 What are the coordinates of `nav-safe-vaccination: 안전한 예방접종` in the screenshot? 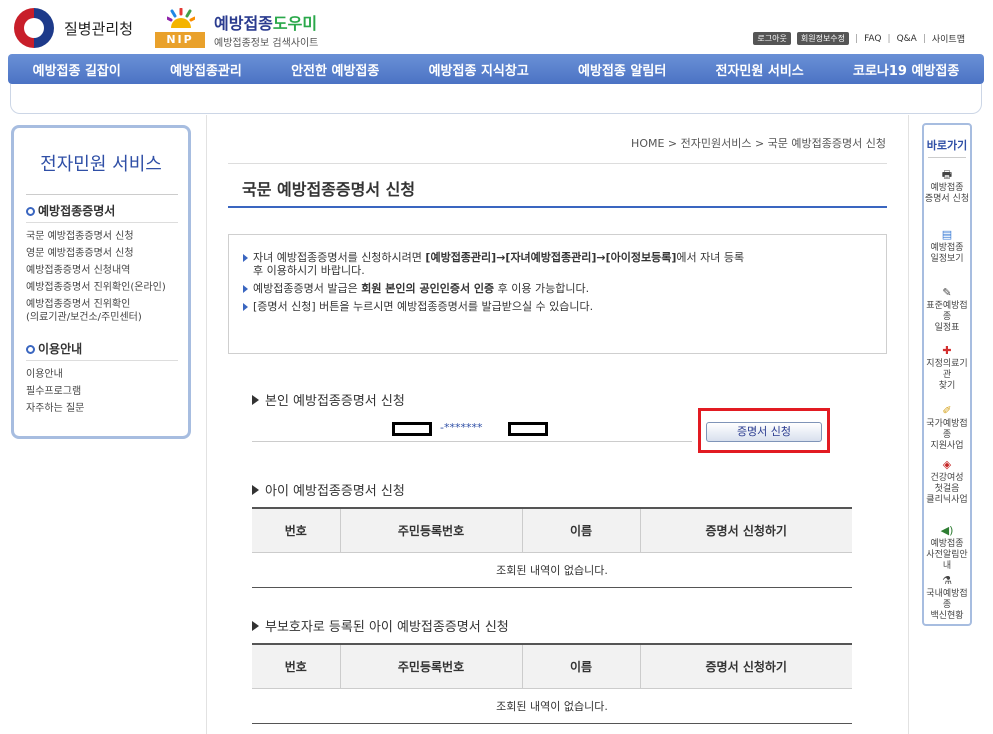 It's located at (335, 69).